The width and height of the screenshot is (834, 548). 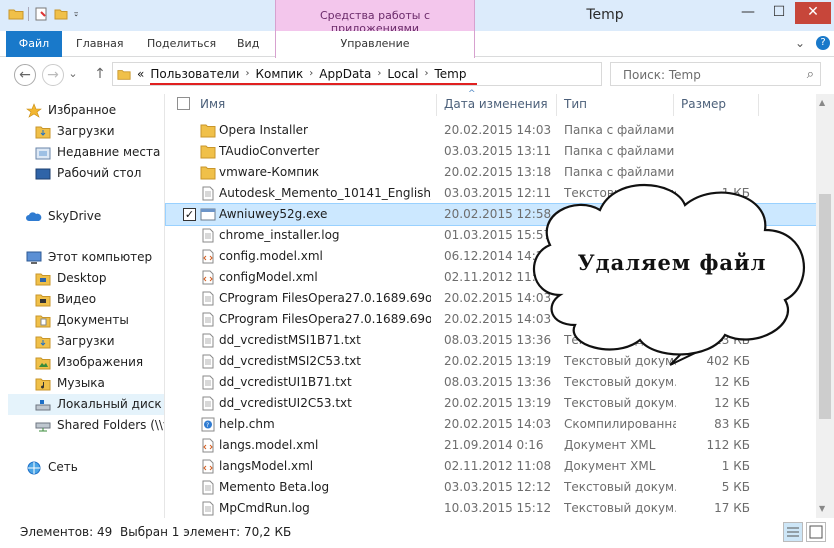 What do you see at coordinates (345, 74) in the screenshot?
I see `breadcrumb-appdata: AppData` at bounding box center [345, 74].